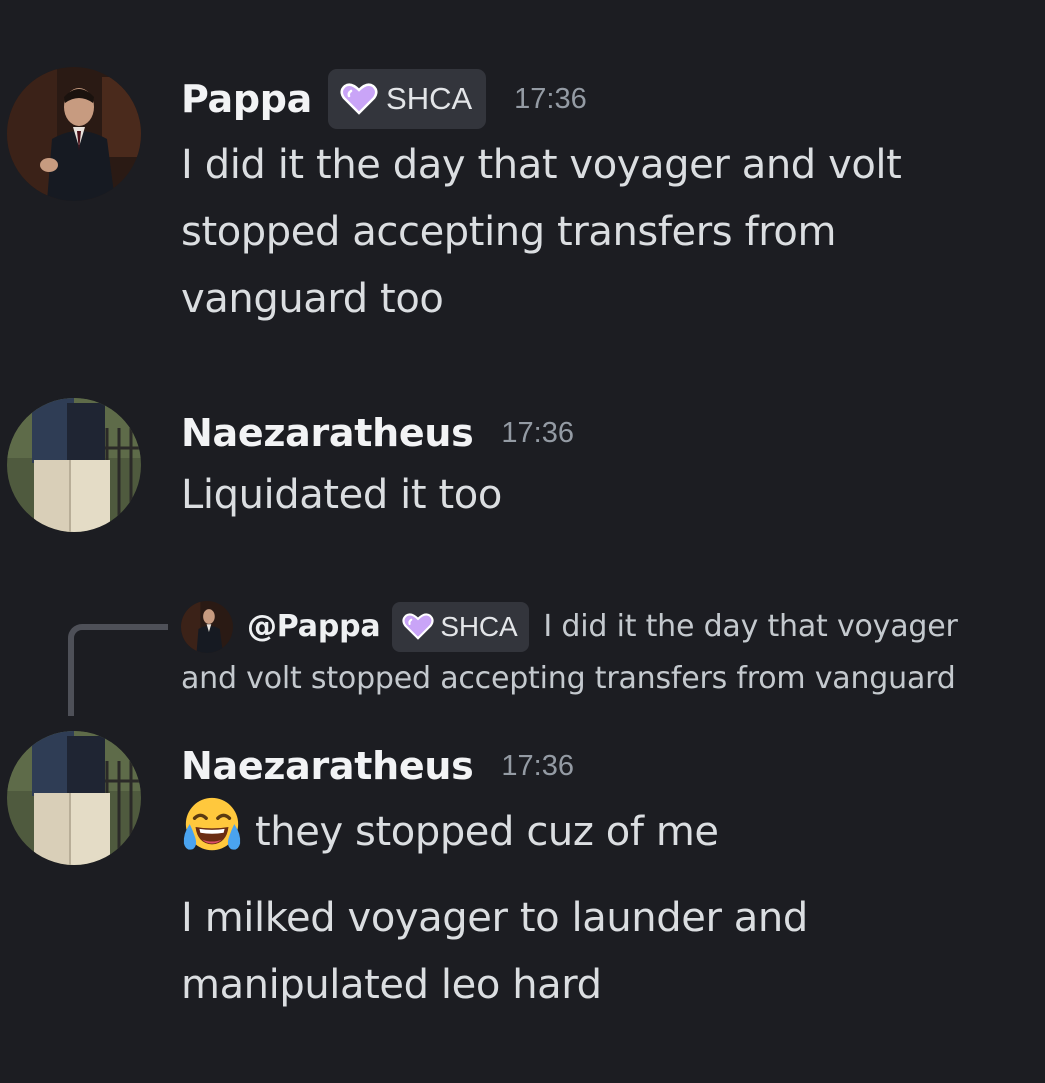  I want to click on clan-tag: SHCA, so click(407, 99).